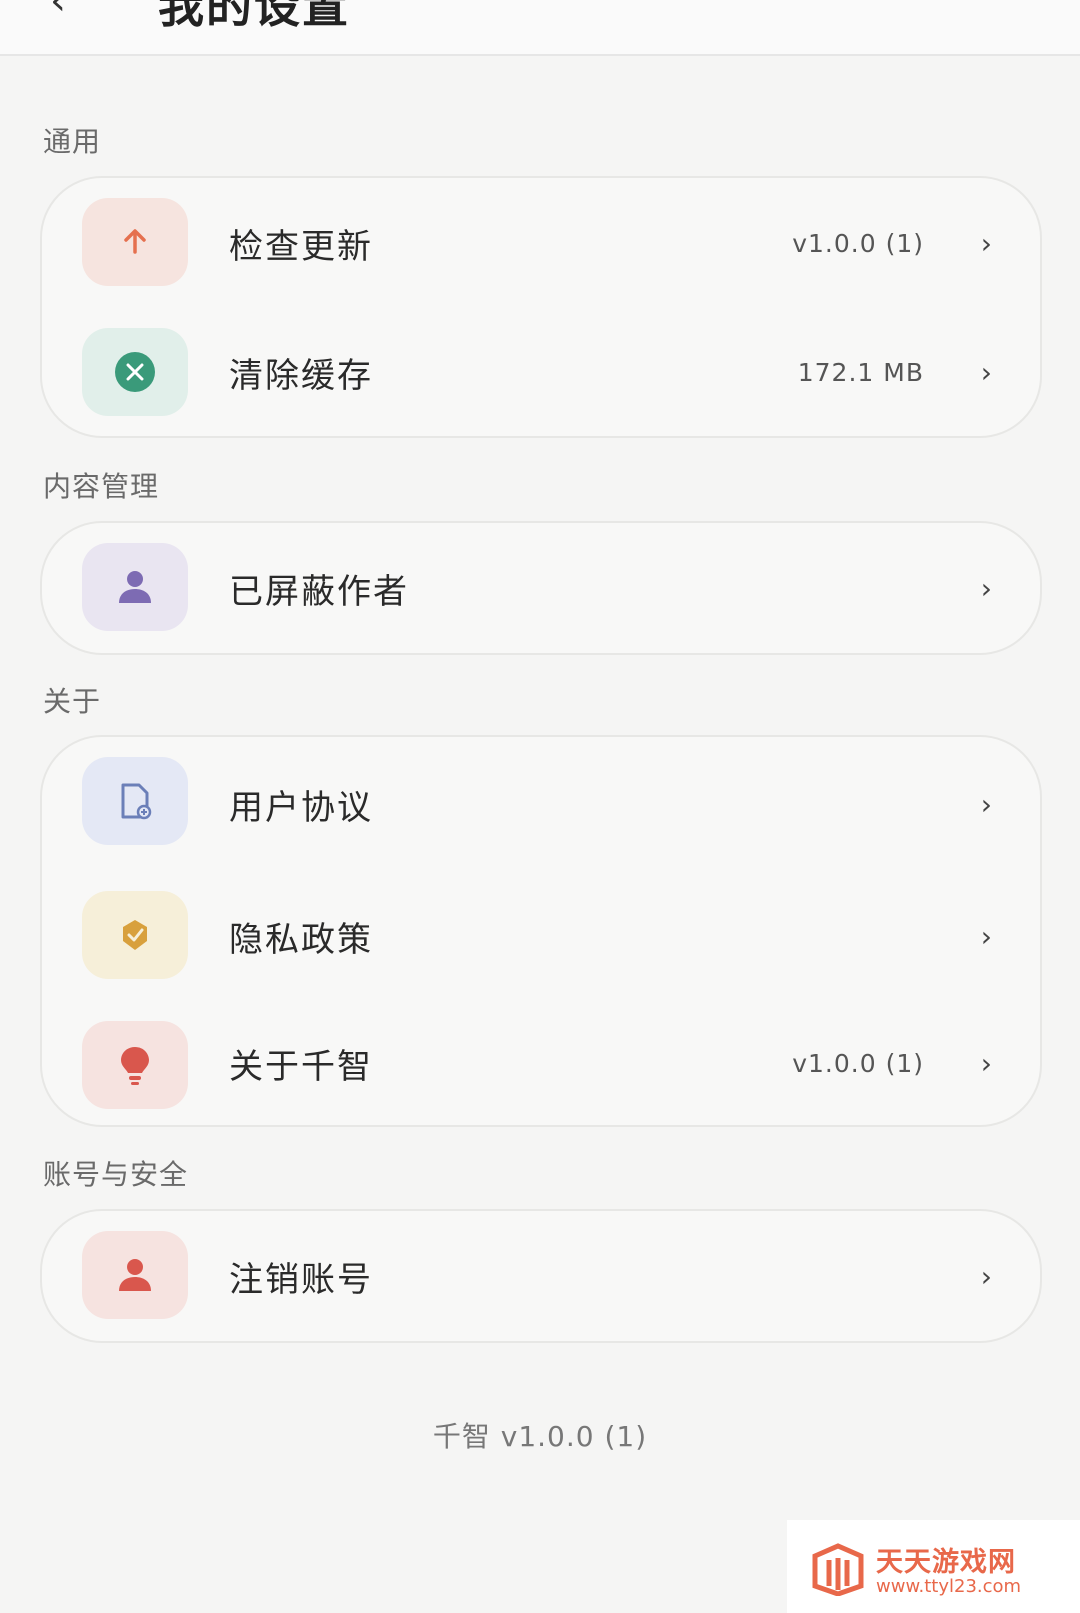 The width and height of the screenshot is (1080, 1613). Describe the element at coordinates (858, 1063) in the screenshot. I see `about-app-value: v1.0.0 (1)` at that location.